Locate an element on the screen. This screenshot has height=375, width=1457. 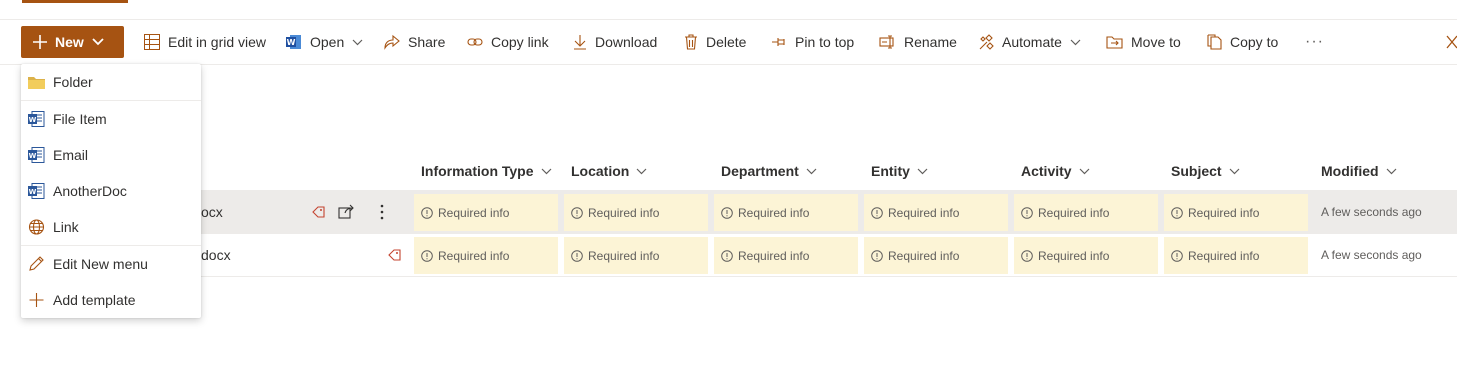
menu-item-label: Add template is located at coordinates (94, 300).